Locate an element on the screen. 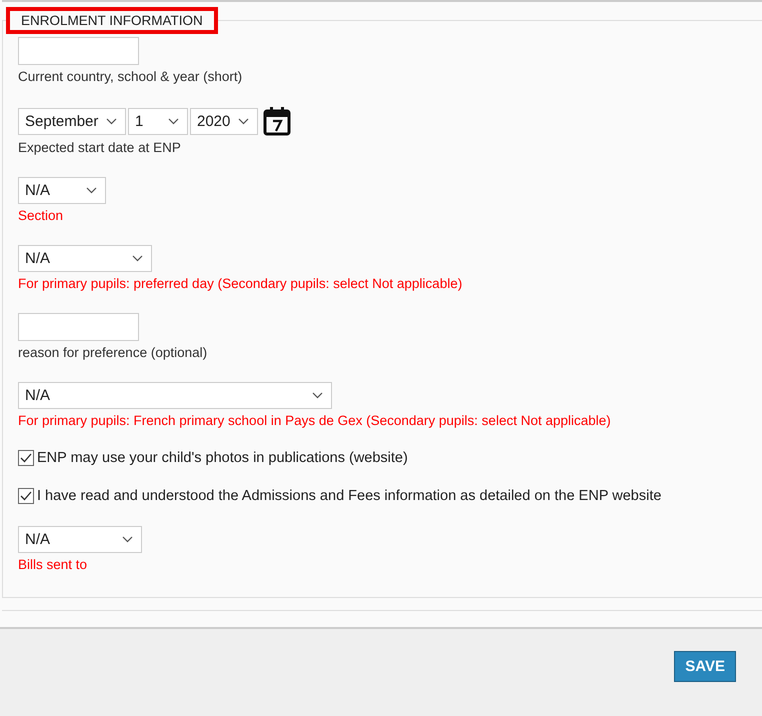  save-button: SAVE is located at coordinates (705, 666).